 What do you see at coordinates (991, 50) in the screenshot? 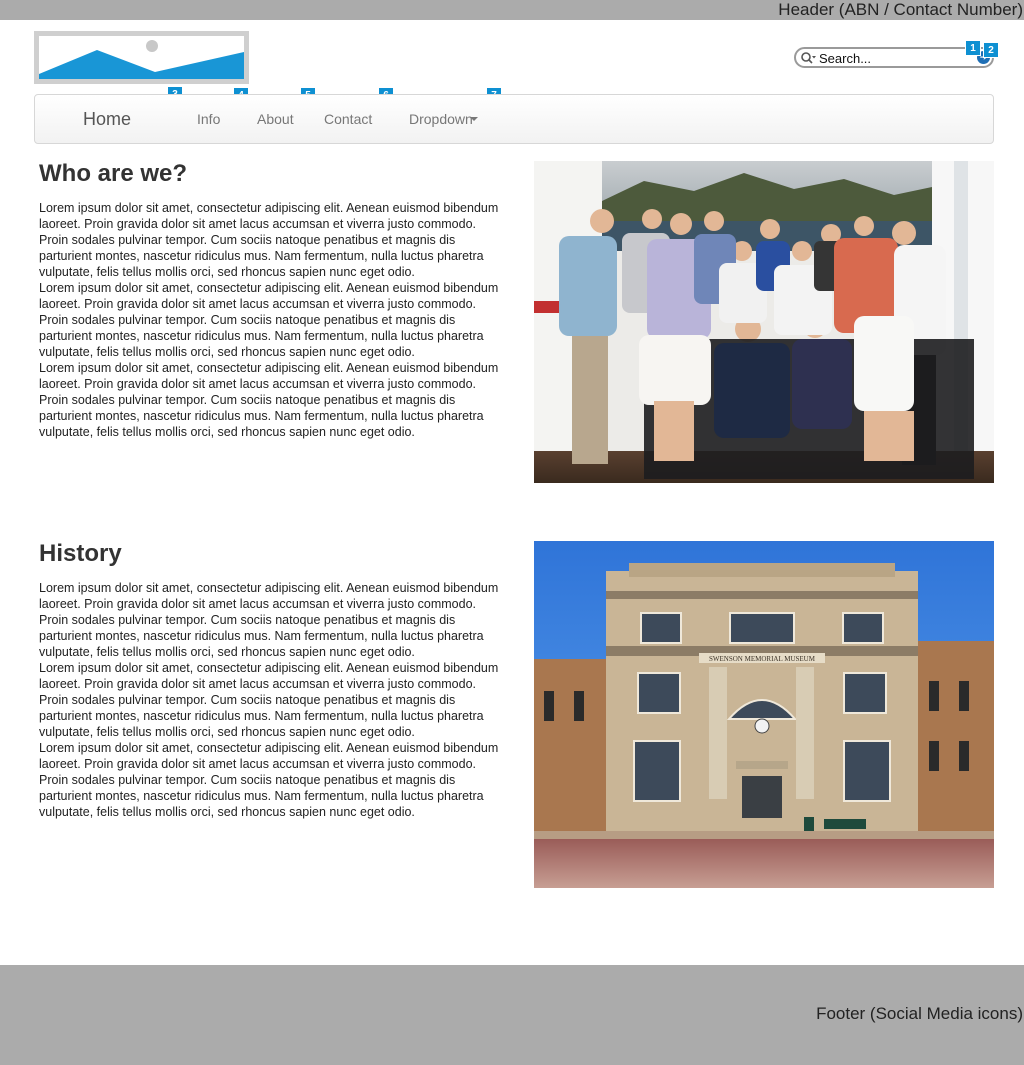
I see `annotation-marker-2: 2` at bounding box center [991, 50].